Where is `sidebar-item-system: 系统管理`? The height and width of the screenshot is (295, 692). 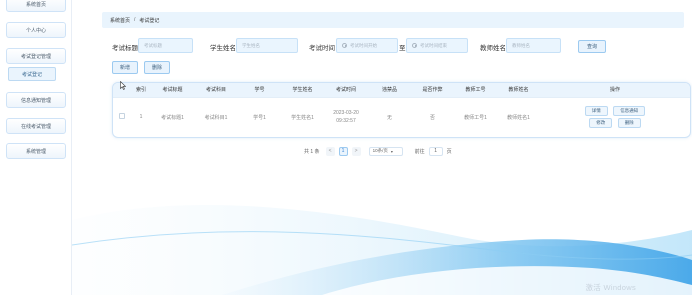
sidebar-item-system: 系统管理 is located at coordinates (36, 151).